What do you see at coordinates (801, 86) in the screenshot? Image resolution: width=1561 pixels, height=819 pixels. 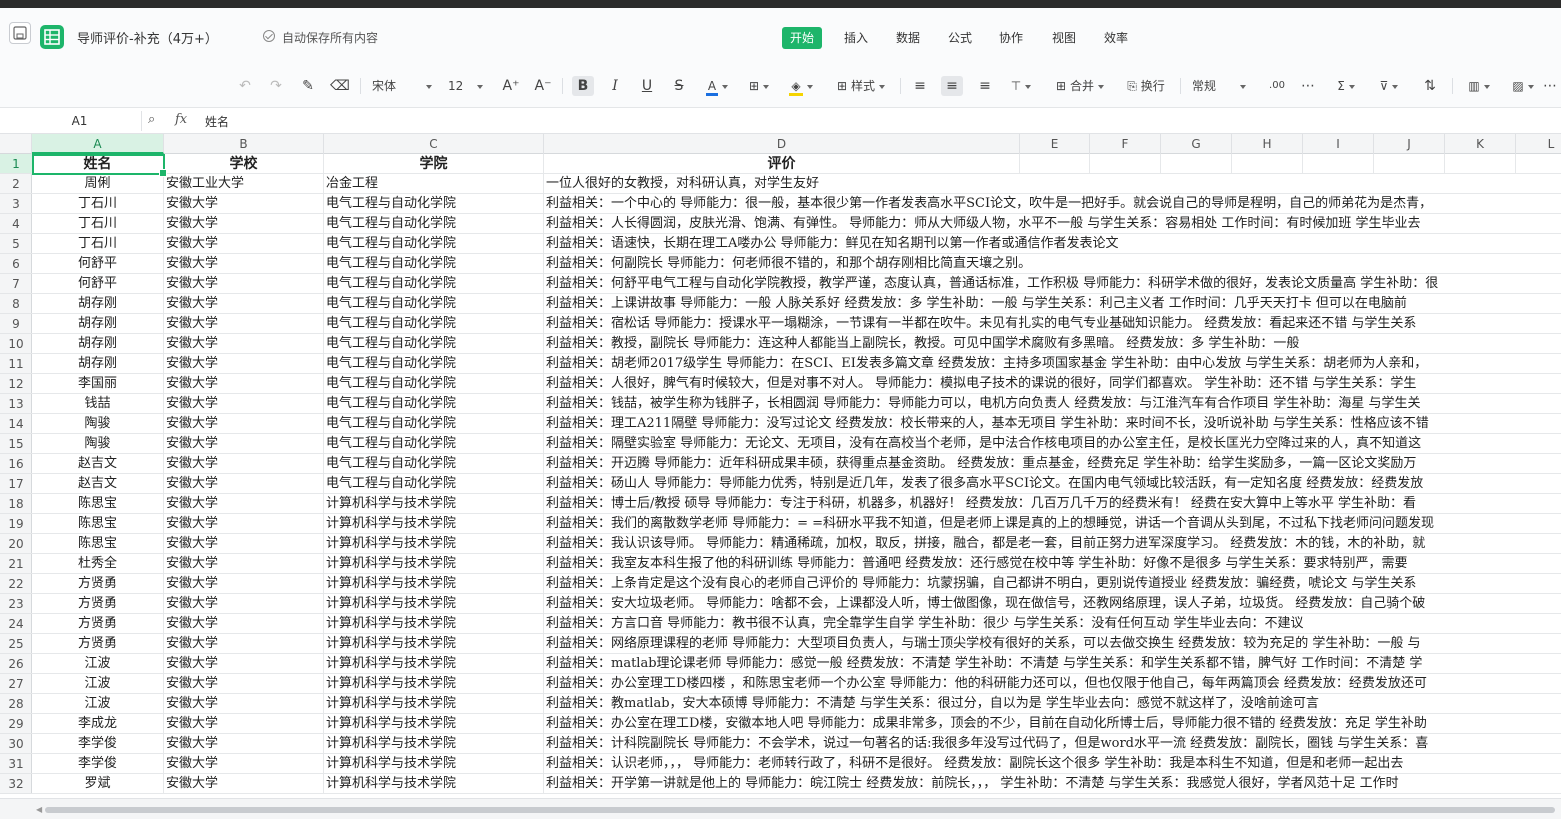 I see `fill-color-button: ◈` at bounding box center [801, 86].